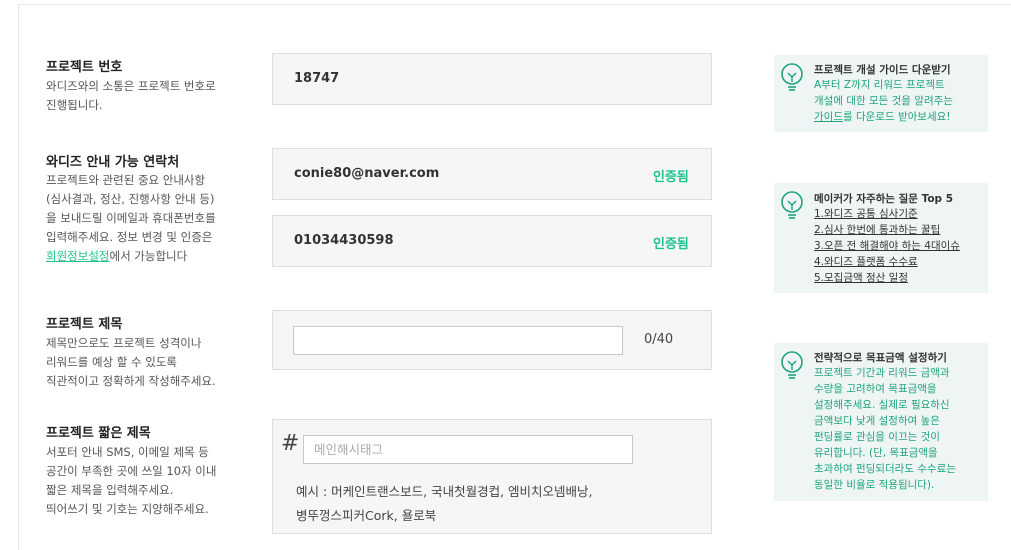  I want to click on short-title-label: 프로젝트 짧은 제목, so click(98, 433).